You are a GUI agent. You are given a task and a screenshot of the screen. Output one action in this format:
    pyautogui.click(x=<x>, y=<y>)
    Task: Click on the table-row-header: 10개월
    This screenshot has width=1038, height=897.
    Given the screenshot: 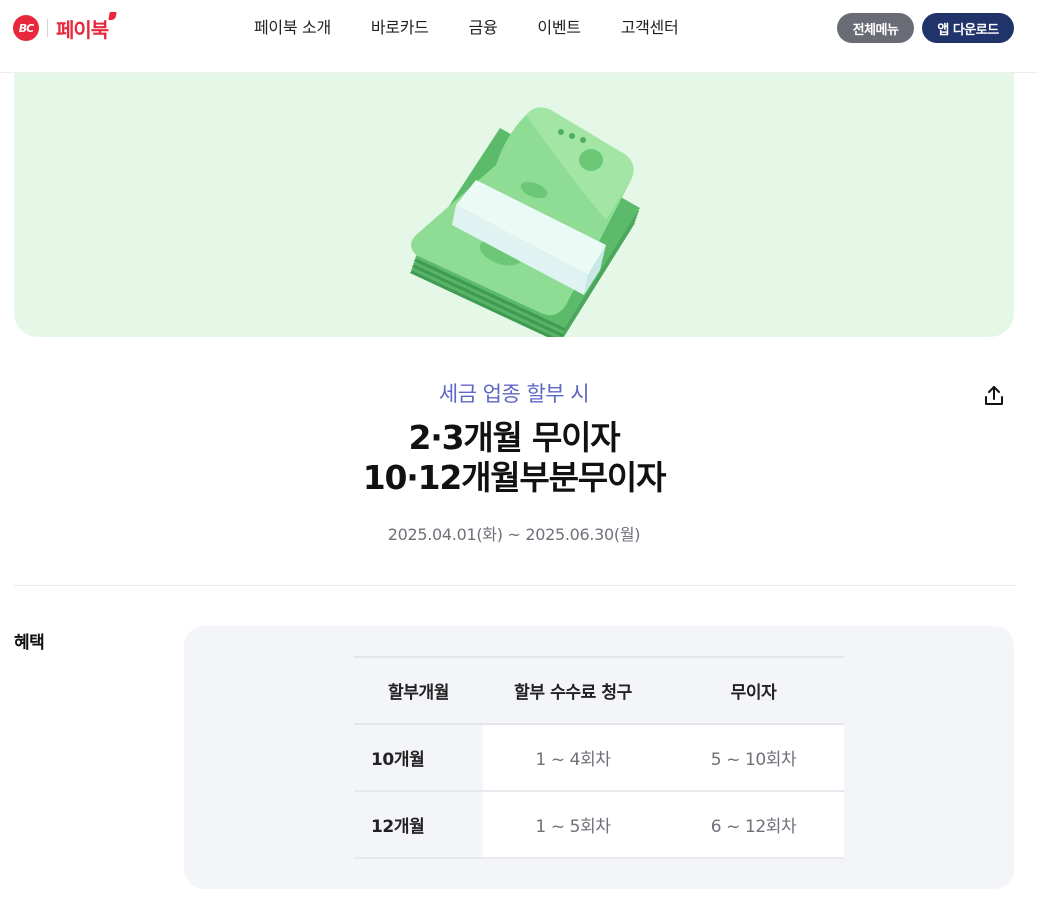 What is the action you would take?
    pyautogui.click(x=418, y=758)
    